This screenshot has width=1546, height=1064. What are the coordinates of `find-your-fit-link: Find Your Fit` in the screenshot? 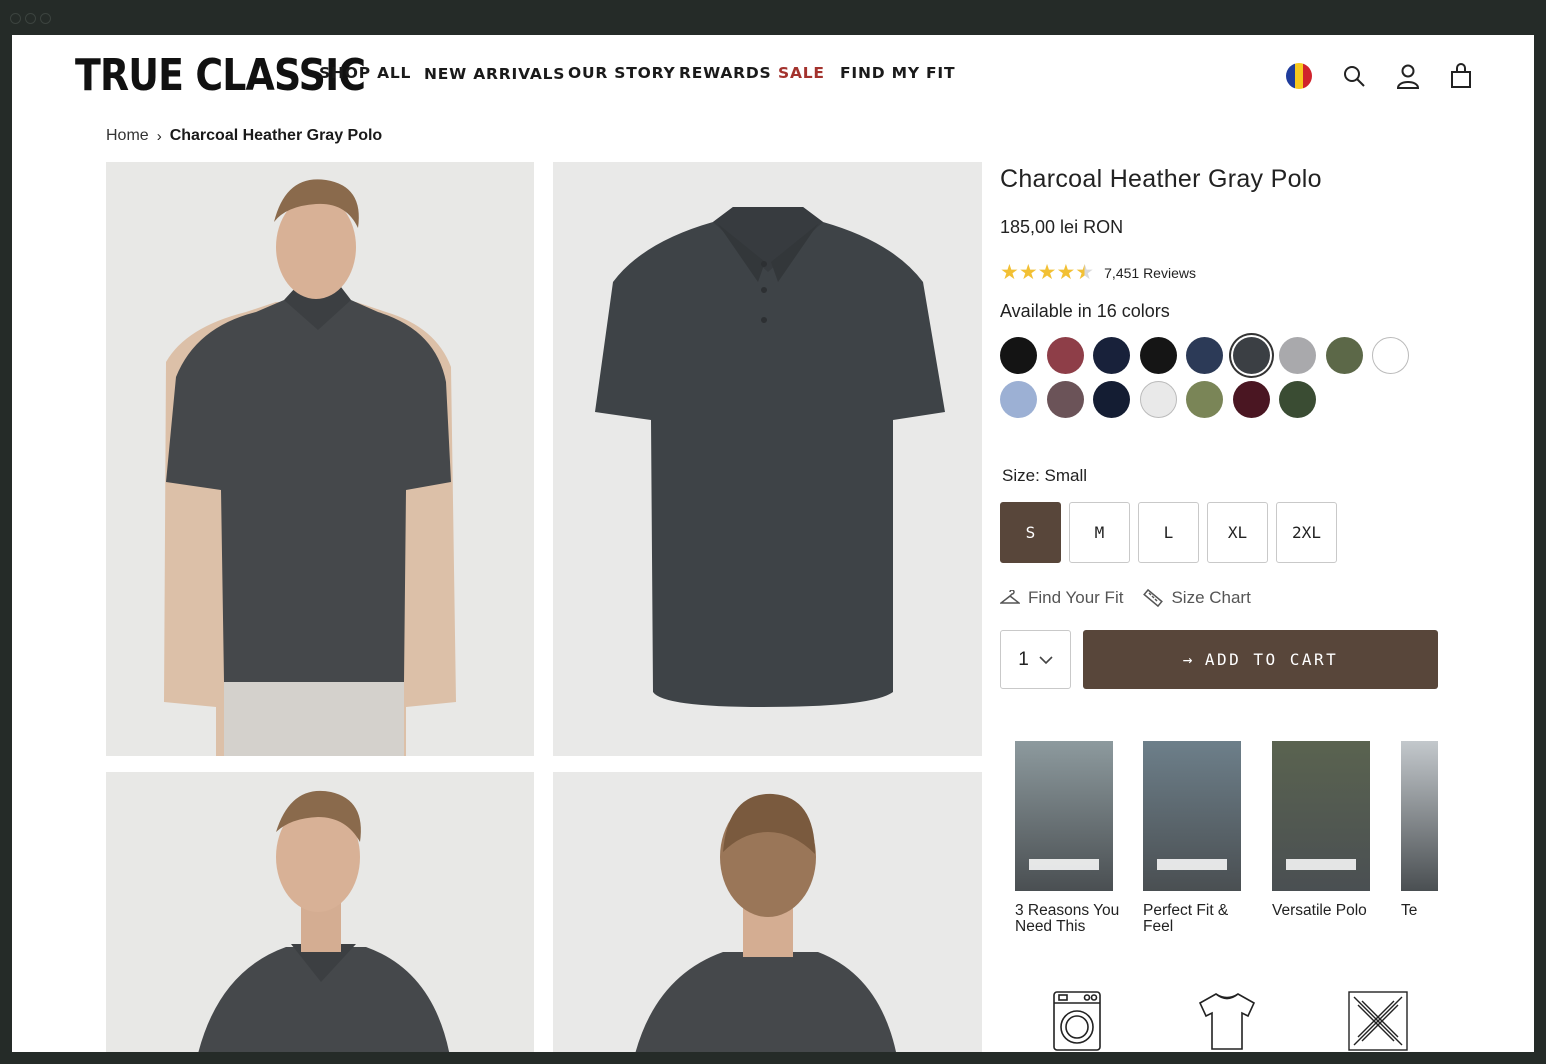 It's located at (1061, 598).